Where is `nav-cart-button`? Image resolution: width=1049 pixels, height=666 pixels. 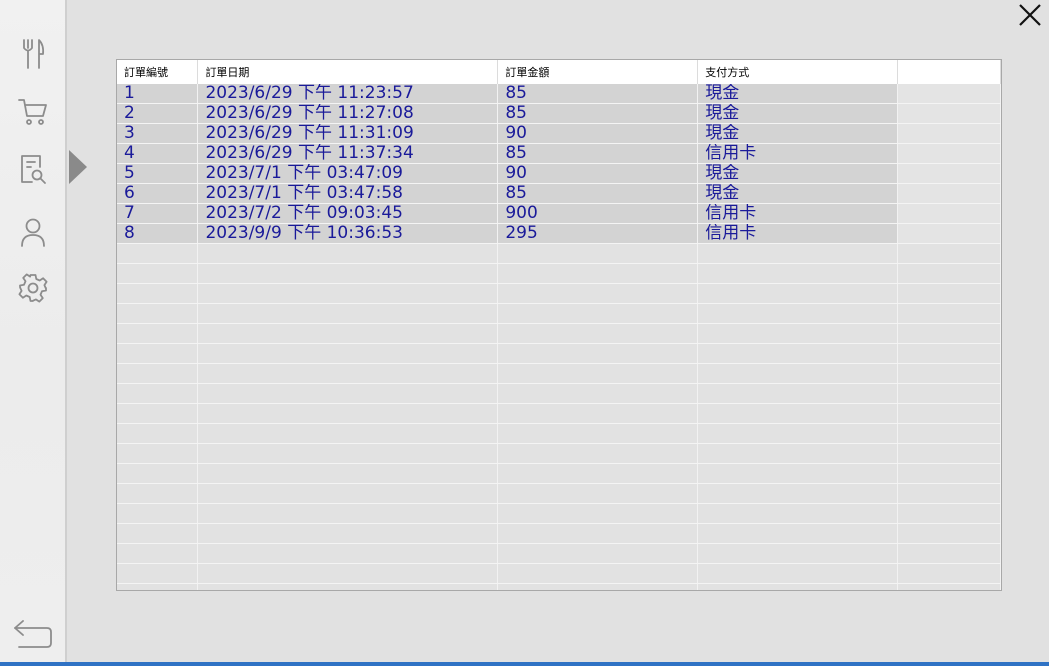 nav-cart-button is located at coordinates (33, 112).